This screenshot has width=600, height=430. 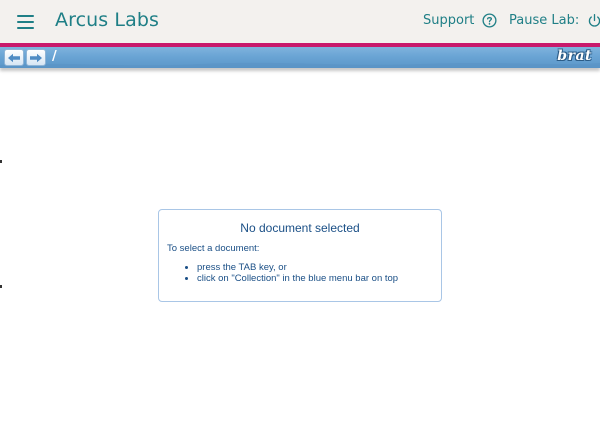 I want to click on list-item: press the TAB key, or, so click(x=297, y=267).